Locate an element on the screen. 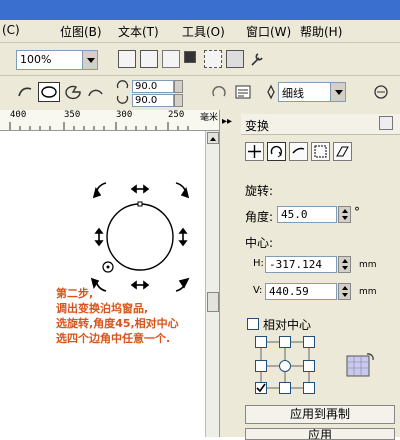  anchor-middle-right is located at coordinates (309, 366).